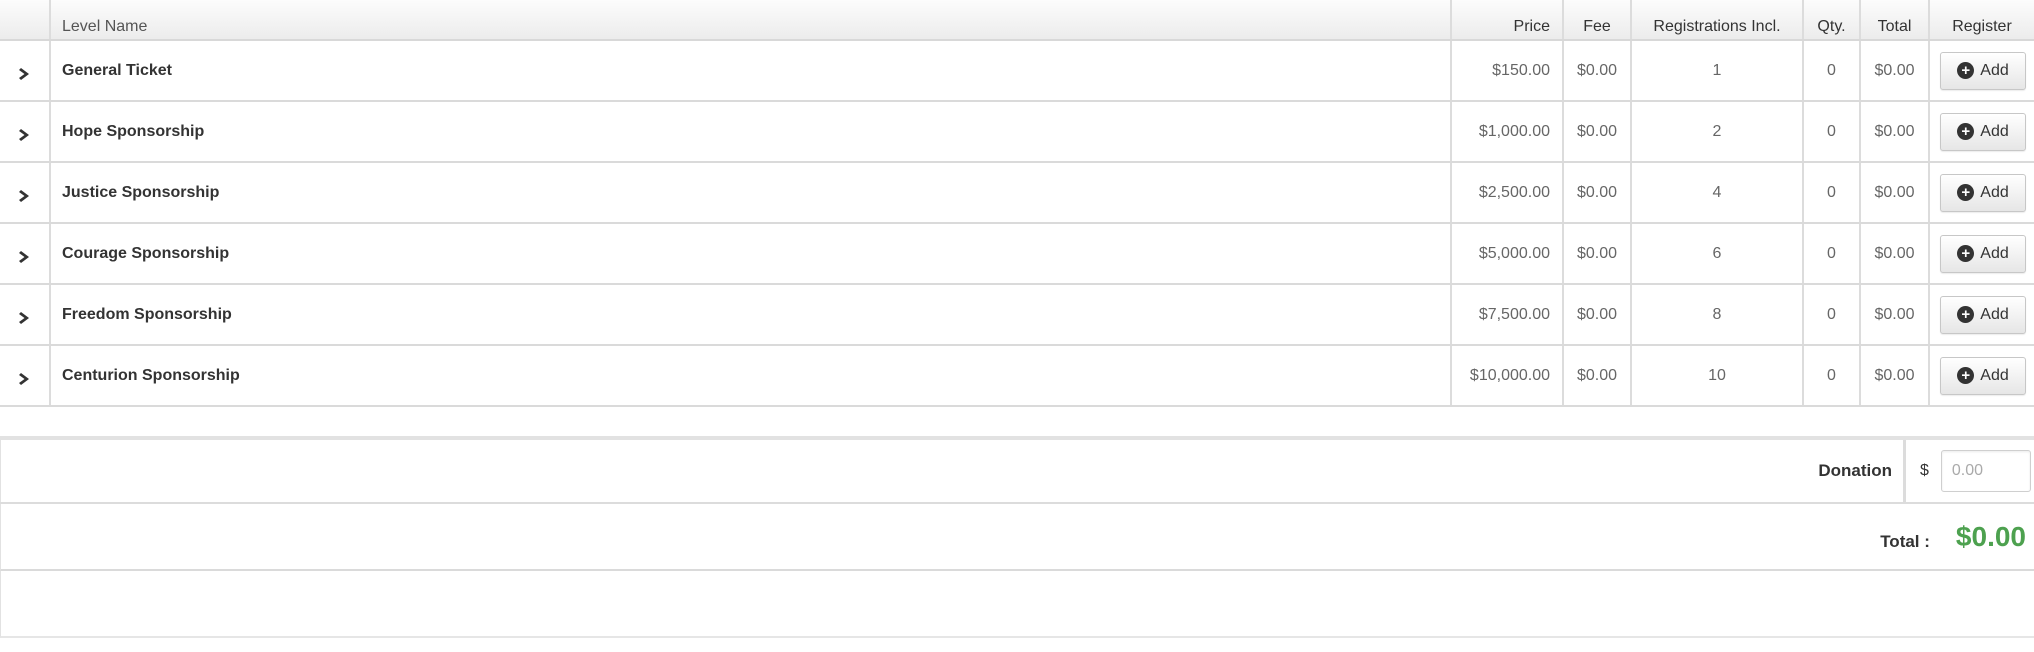  What do you see at coordinates (1017, 604) in the screenshot?
I see `empty-row` at bounding box center [1017, 604].